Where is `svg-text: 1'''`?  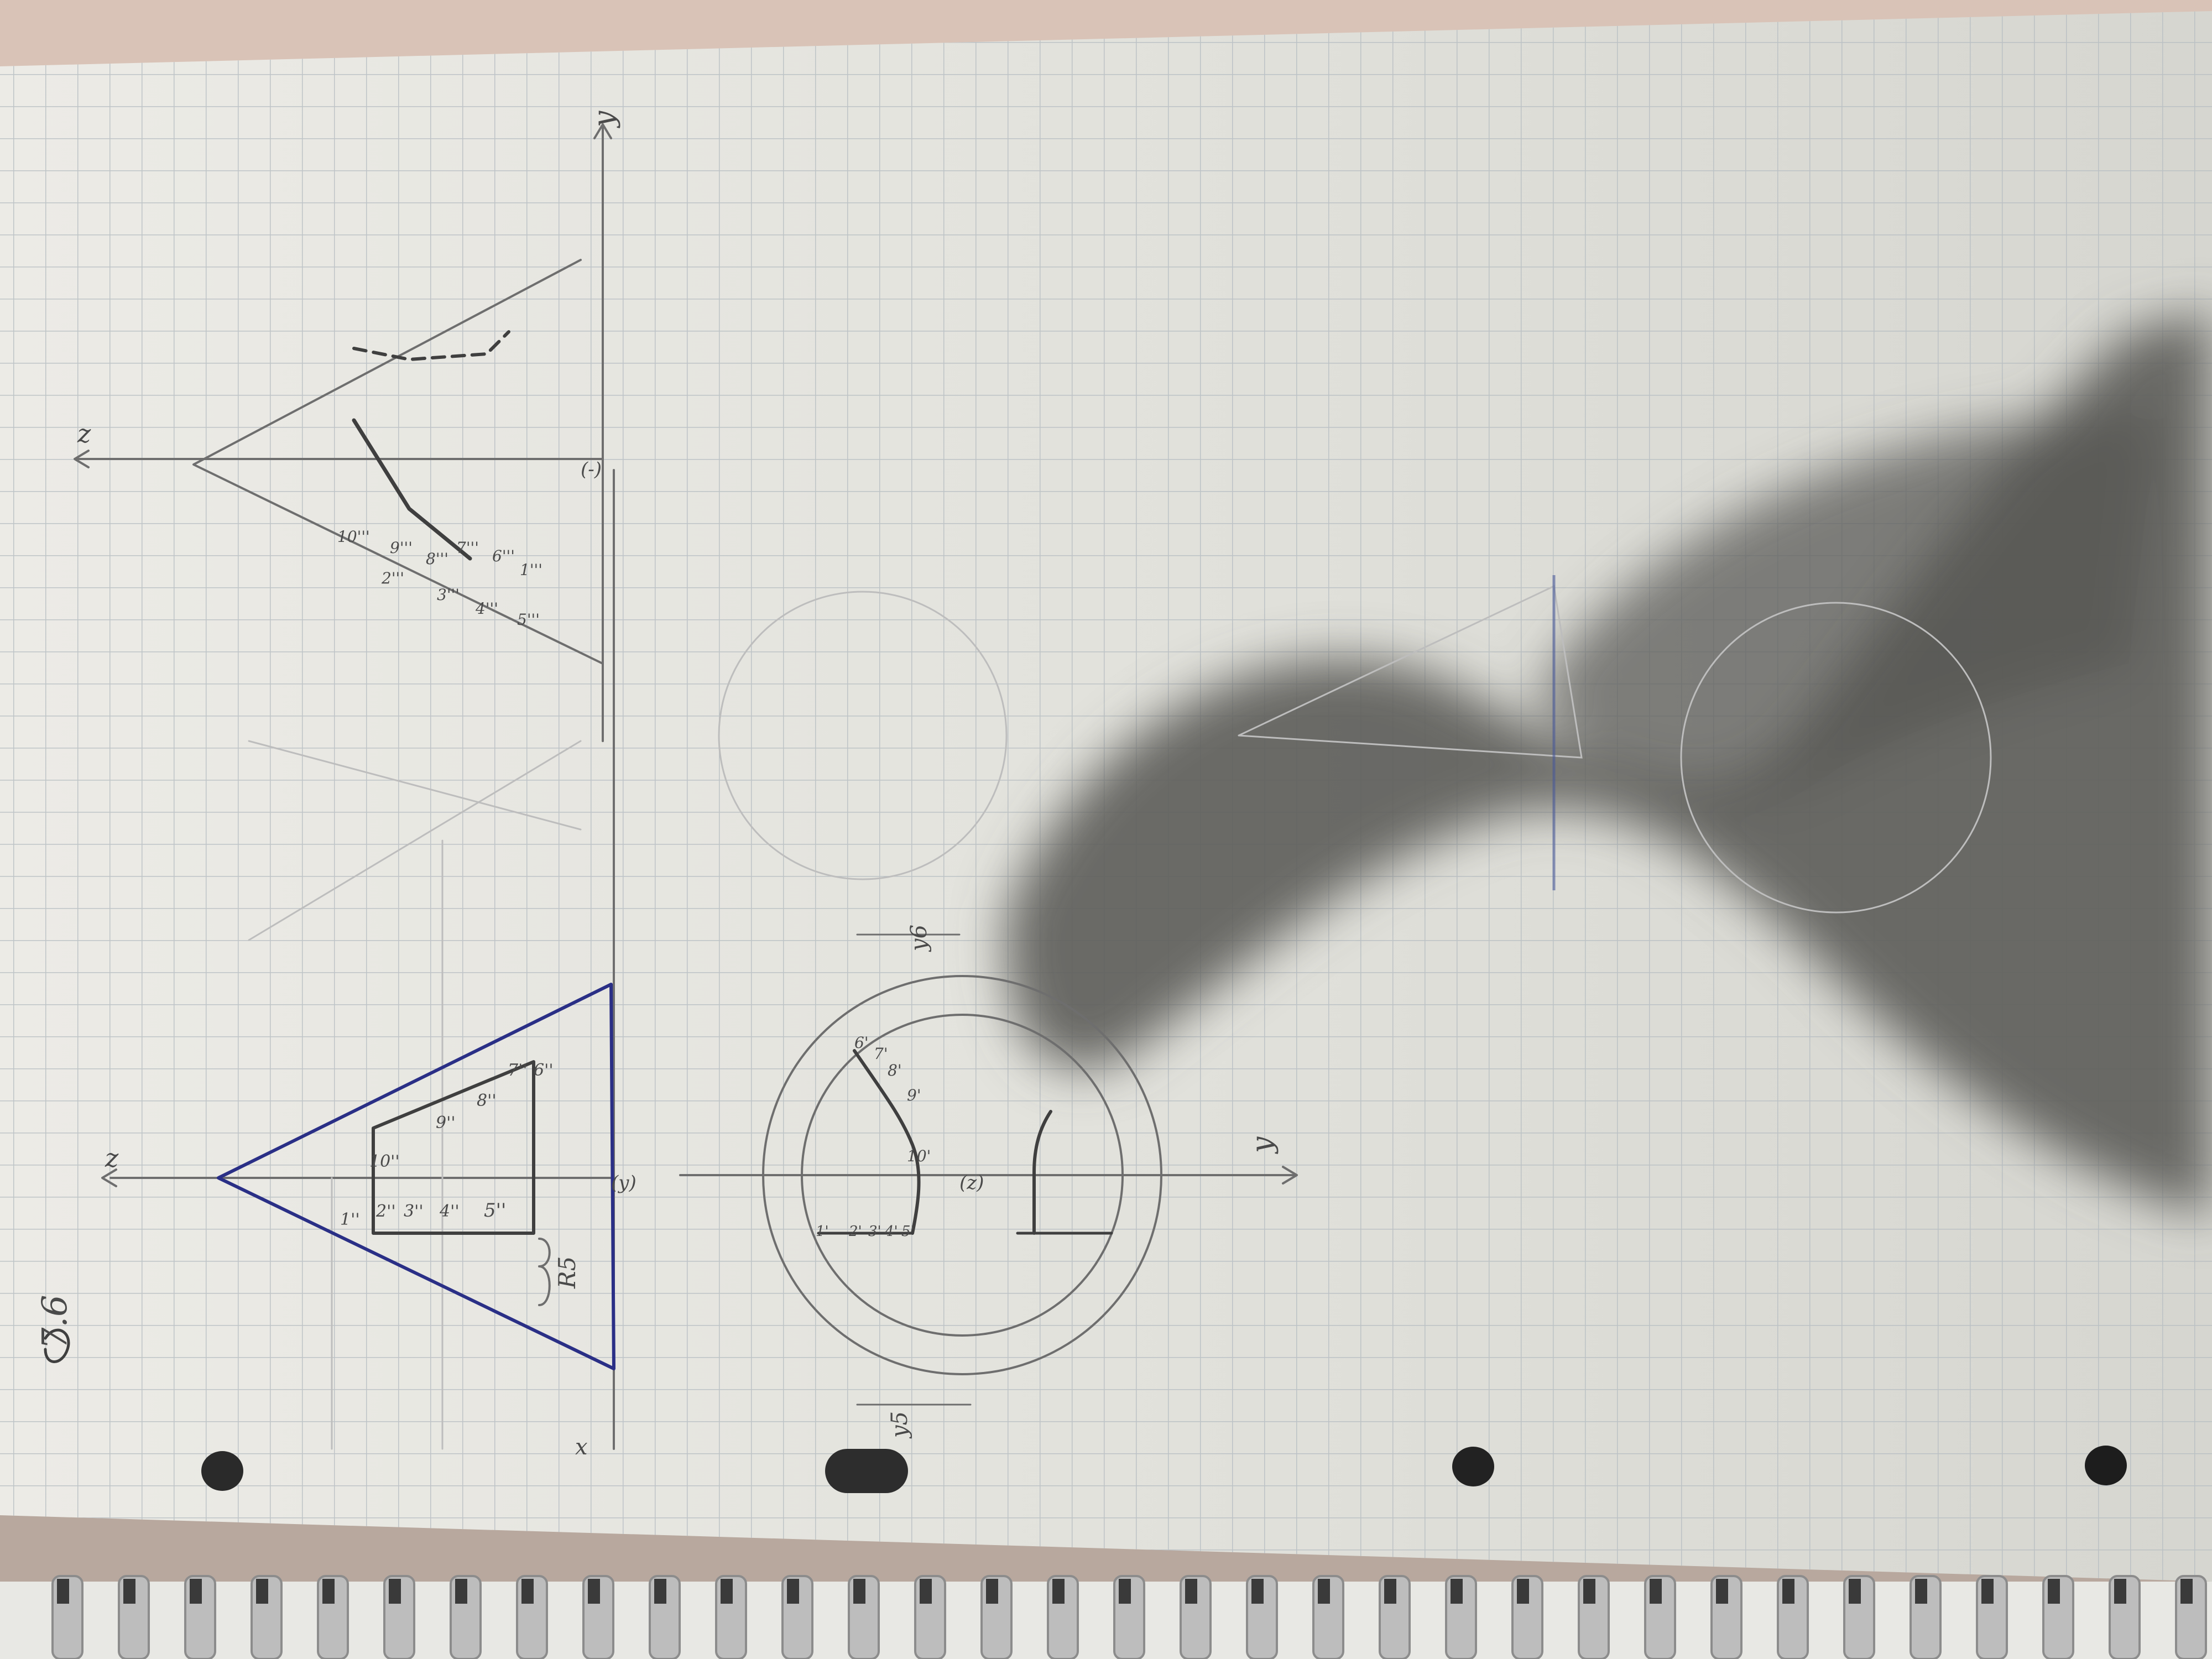 svg-text: 1''' is located at coordinates (531, 570).